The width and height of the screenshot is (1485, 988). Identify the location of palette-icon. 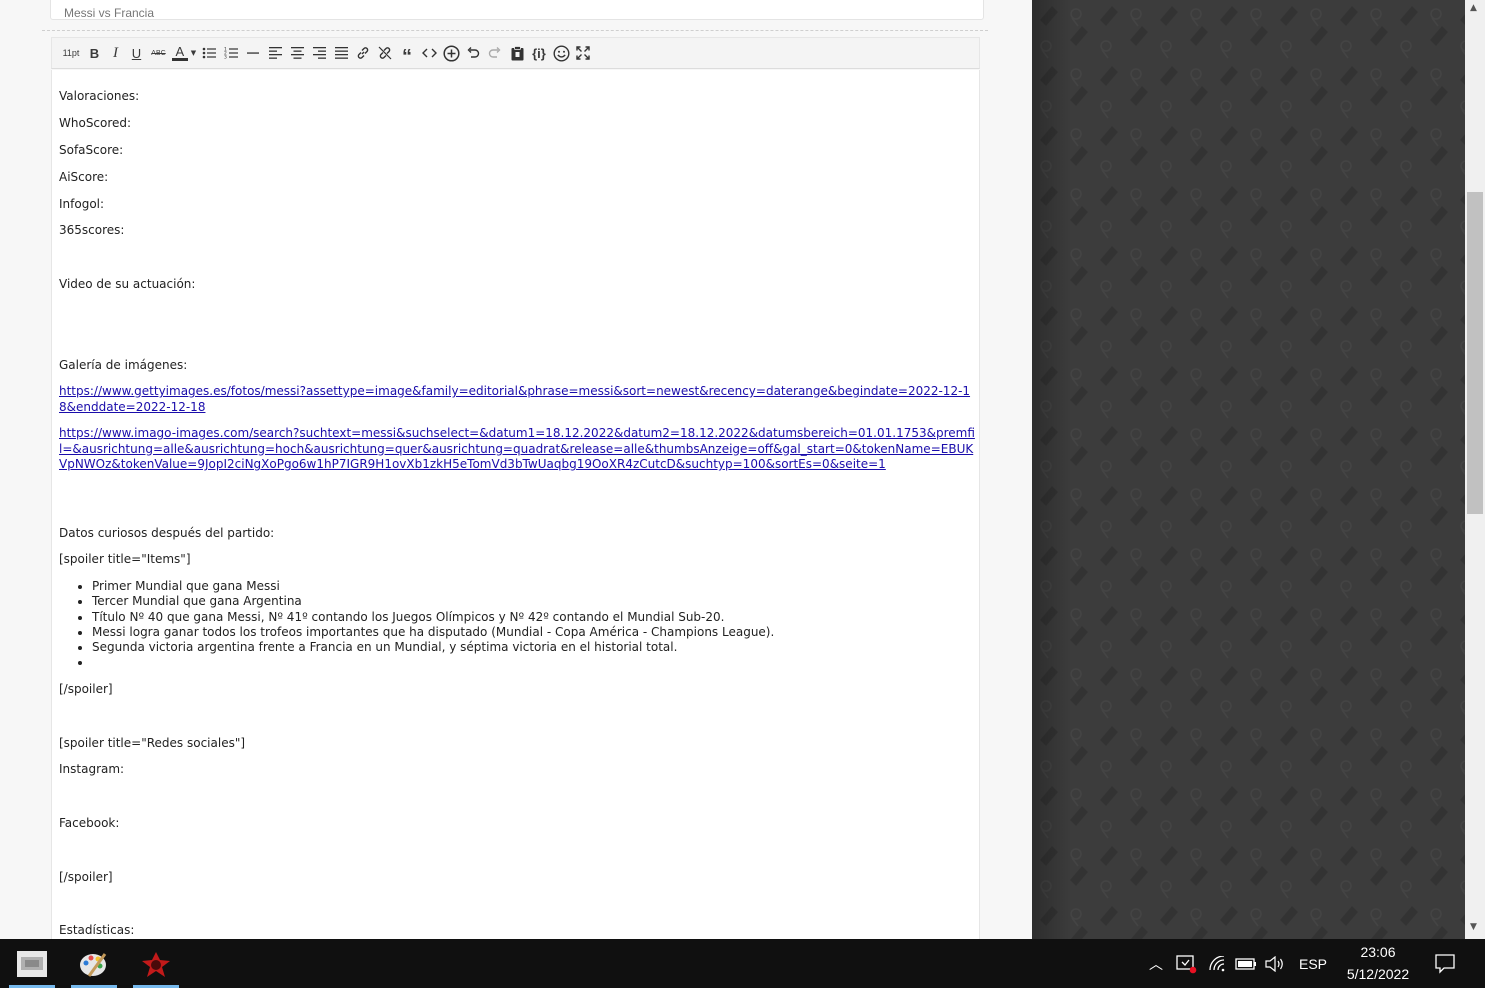
(93, 964).